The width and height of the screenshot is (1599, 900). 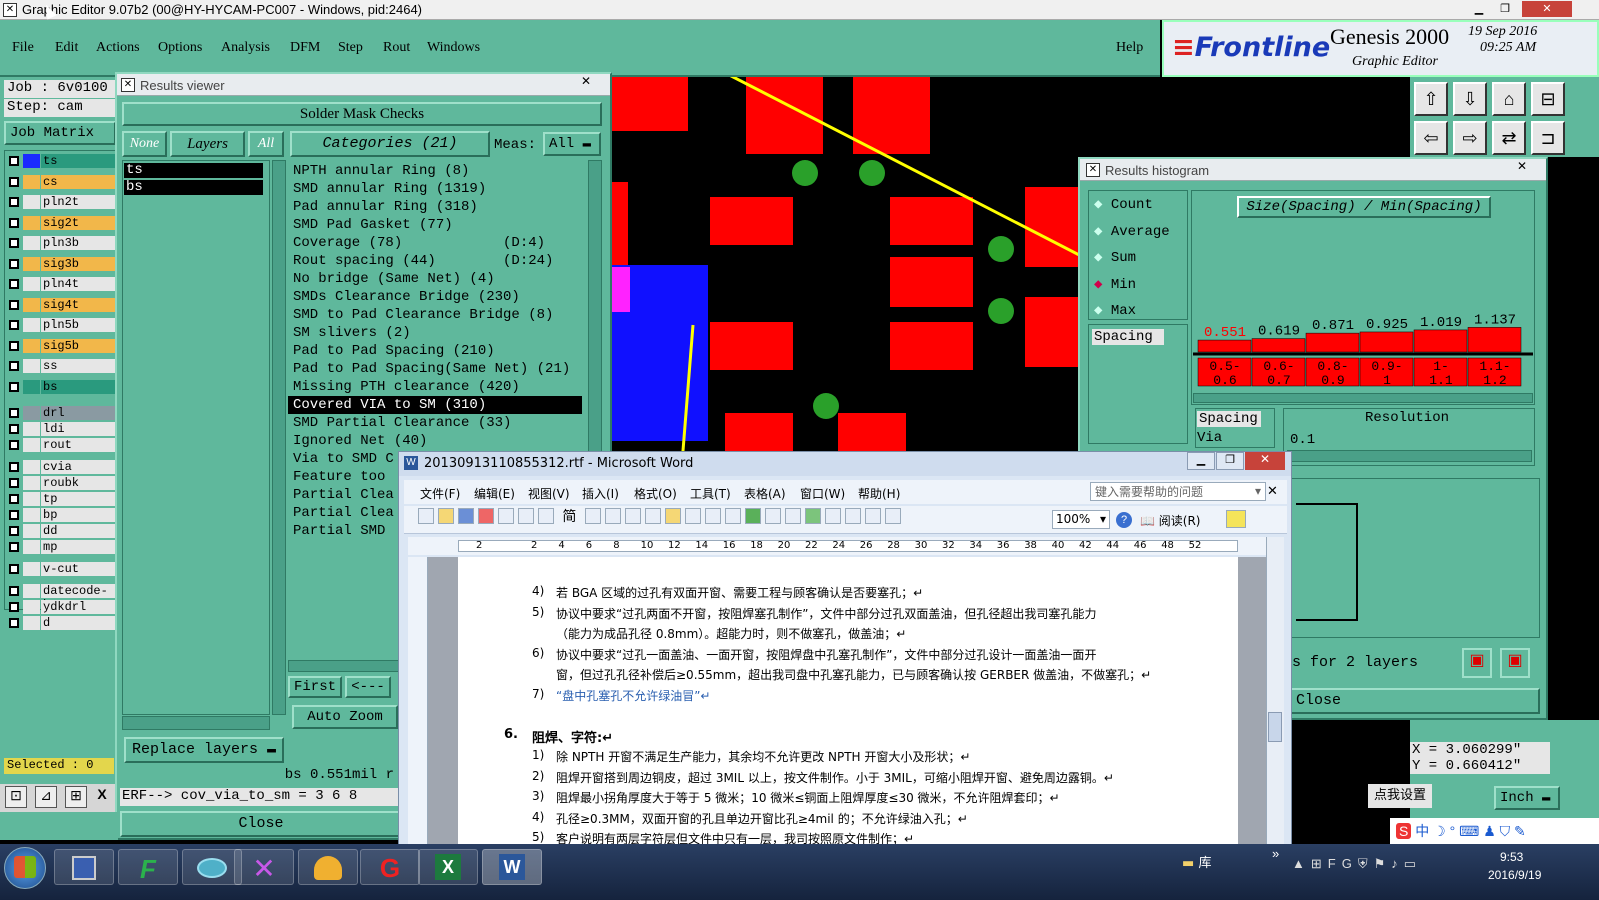 What do you see at coordinates (506, 516) in the screenshot?
I see `email-icon` at bounding box center [506, 516].